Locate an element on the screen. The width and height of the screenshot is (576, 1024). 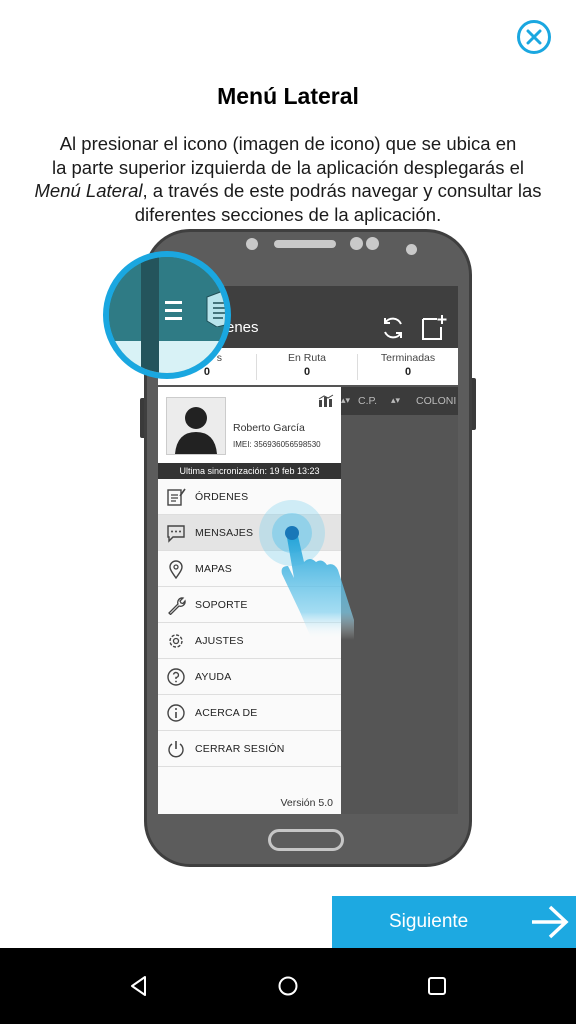
power-icon is located at coordinates (176, 749).